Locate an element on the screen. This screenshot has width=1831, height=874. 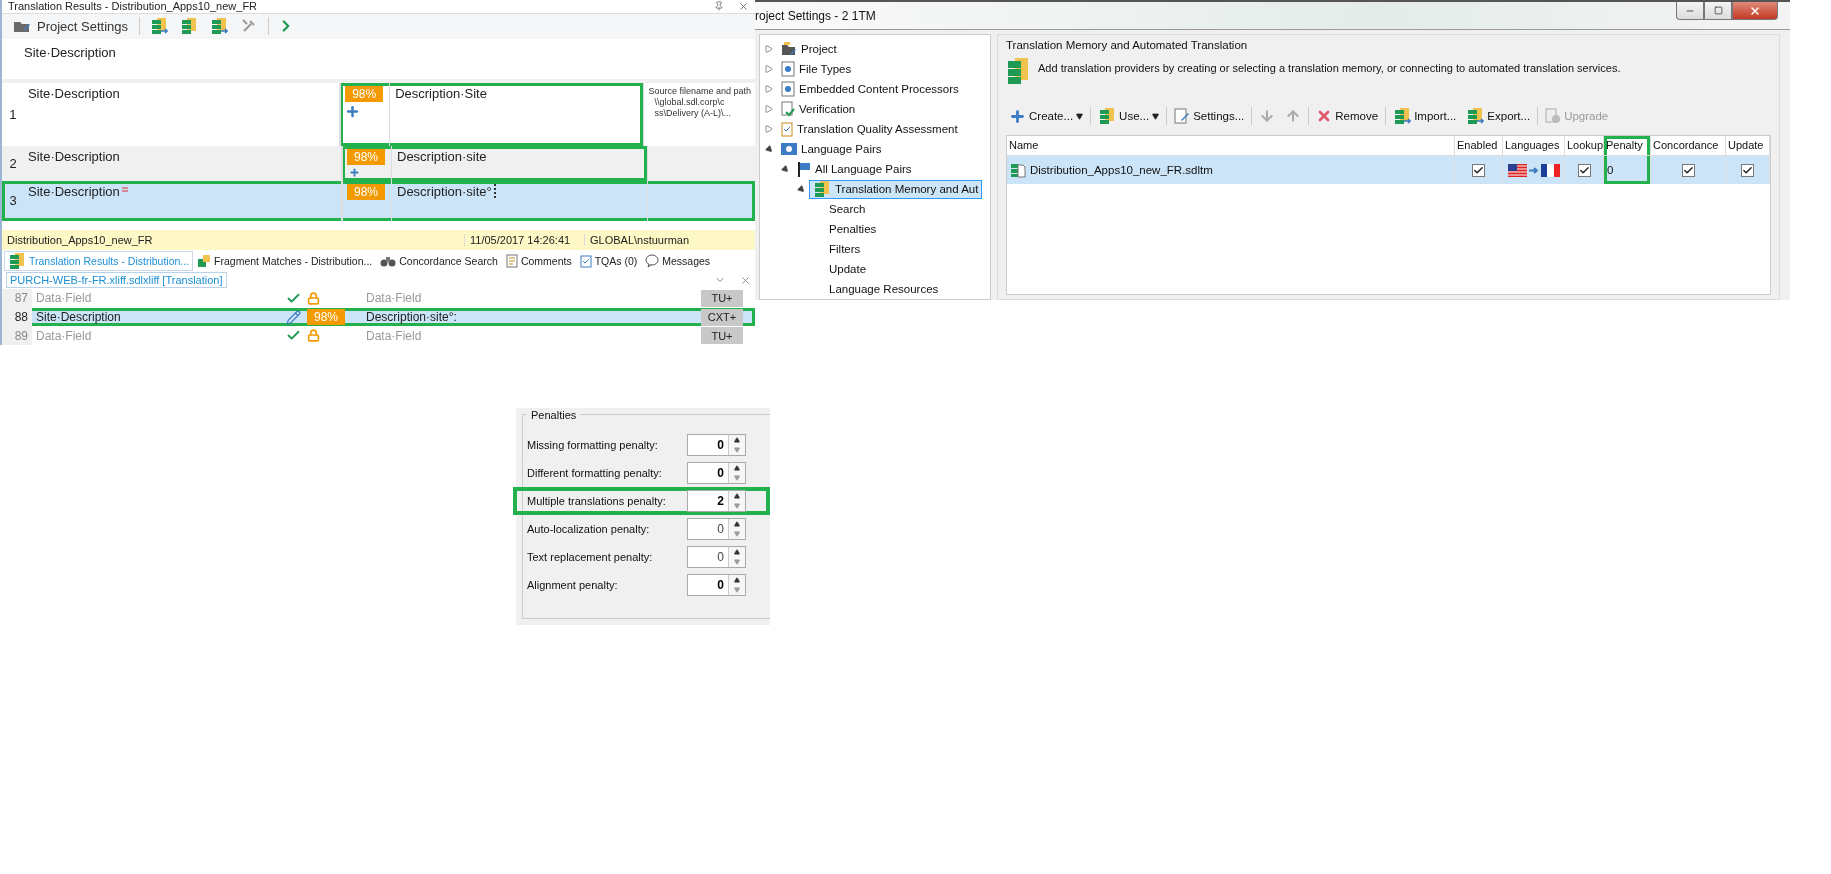
provider-row: Distribution_Apps10_new_FR.sdltm 0 is located at coordinates (1388, 170).